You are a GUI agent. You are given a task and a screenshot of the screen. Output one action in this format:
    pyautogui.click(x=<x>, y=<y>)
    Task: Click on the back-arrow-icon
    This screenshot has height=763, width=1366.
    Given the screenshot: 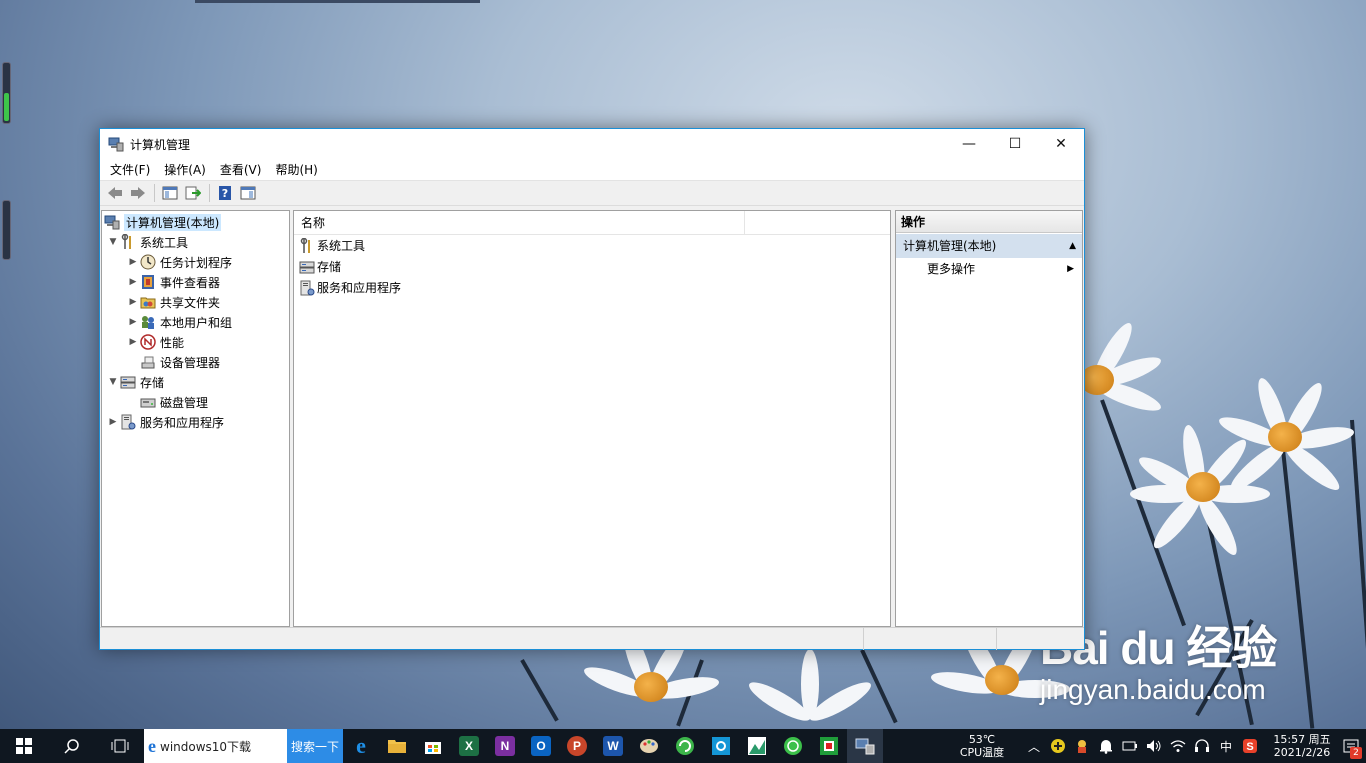 What is the action you would take?
    pyautogui.click(x=115, y=193)
    